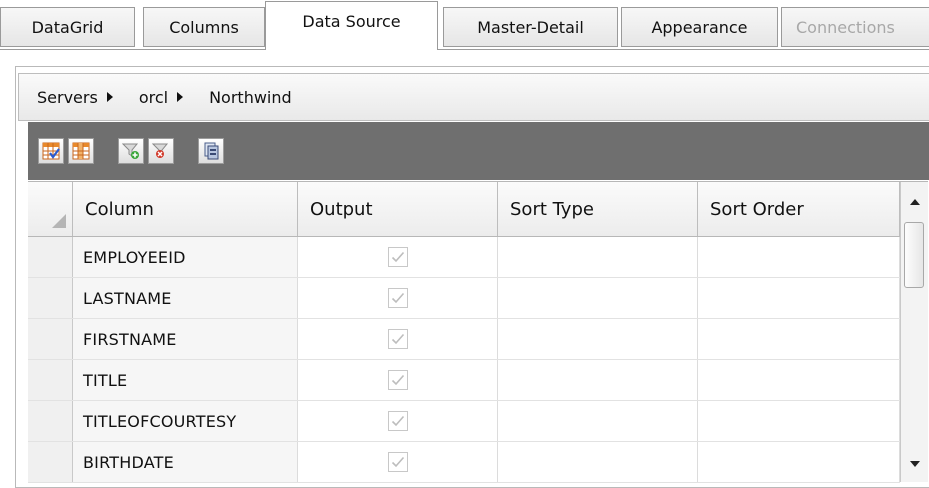 The image size is (929, 488). I want to click on table-row: FIRSTNAME, so click(464, 339).